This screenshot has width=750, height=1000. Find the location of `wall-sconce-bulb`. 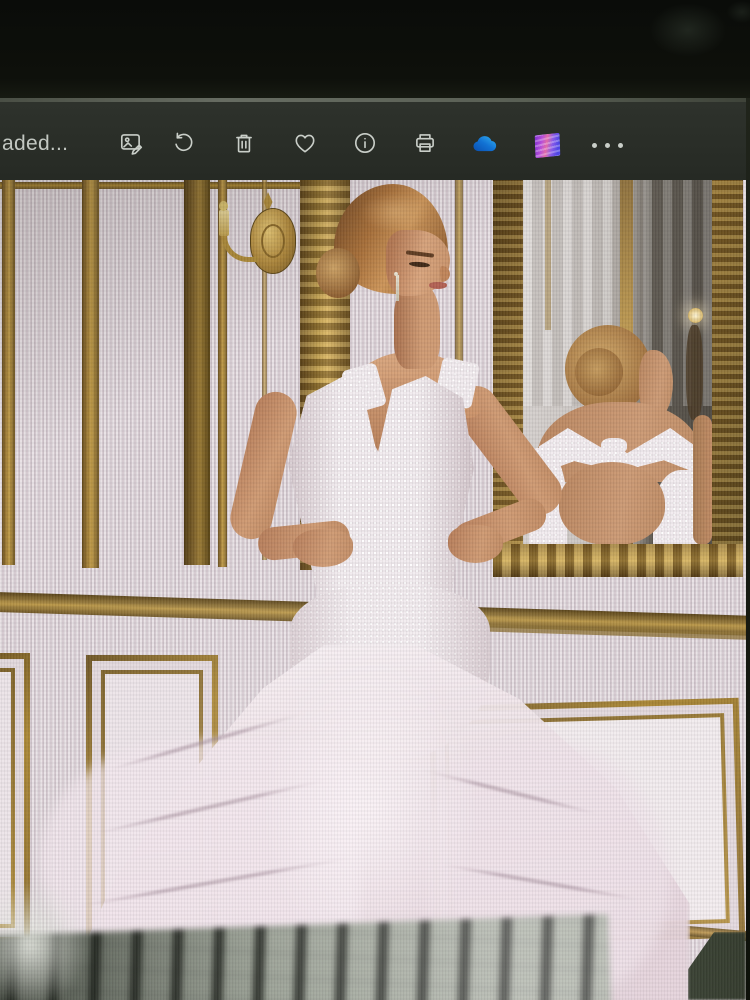

wall-sconce-bulb is located at coordinates (223, 206).